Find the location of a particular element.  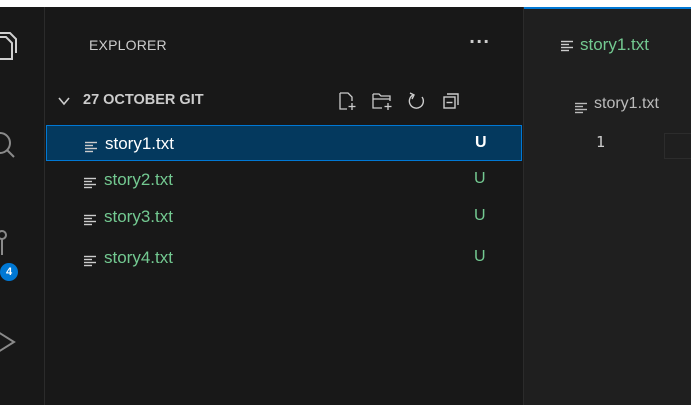

file-row-story3: story3.txt U is located at coordinates (284, 217).